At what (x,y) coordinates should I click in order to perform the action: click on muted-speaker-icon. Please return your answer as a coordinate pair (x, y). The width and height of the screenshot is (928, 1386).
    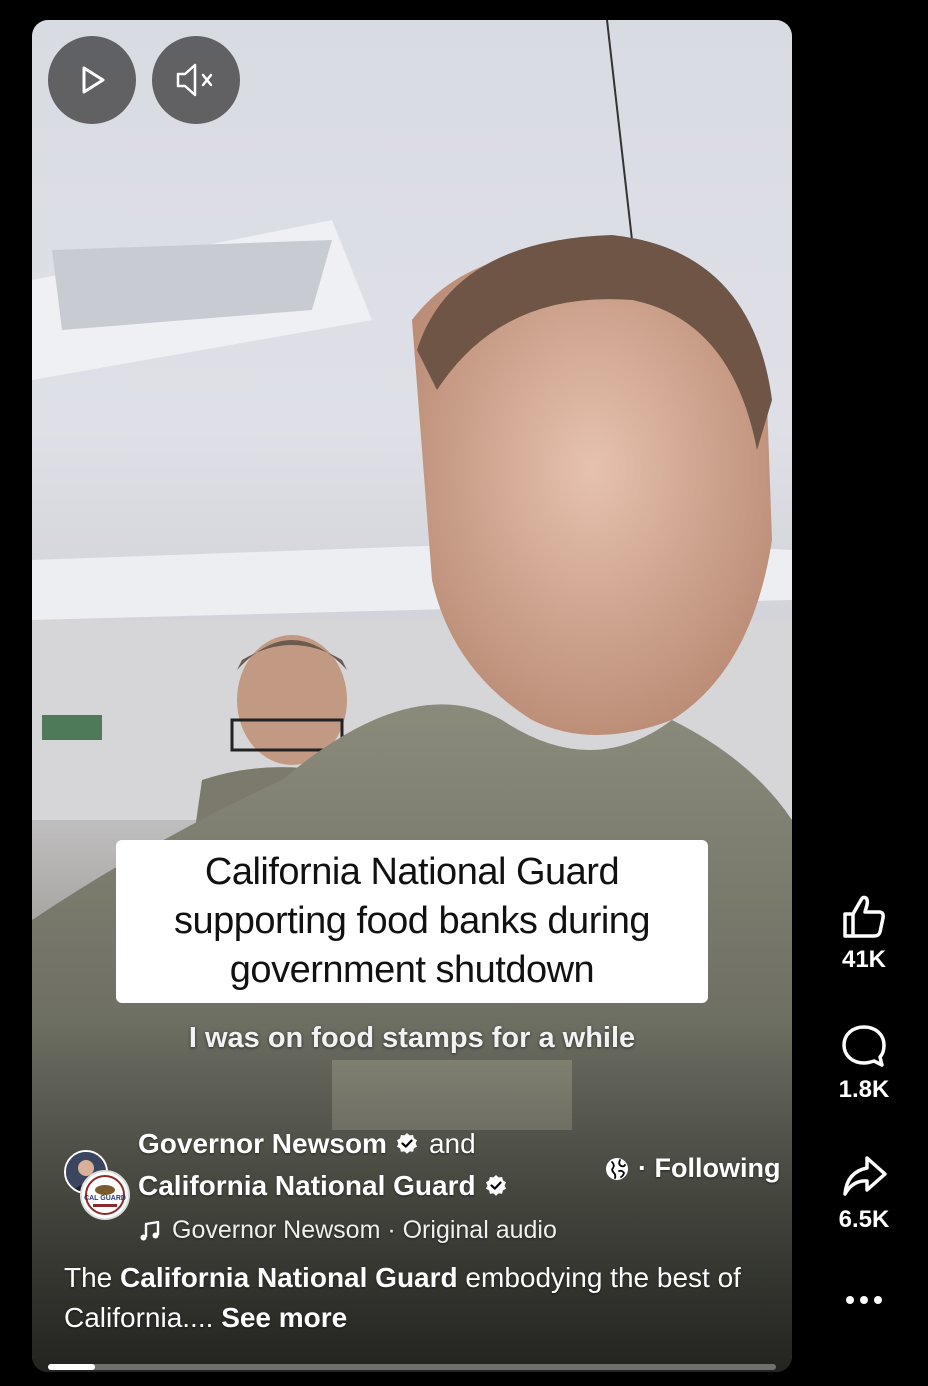
    Looking at the image, I should click on (194, 80).